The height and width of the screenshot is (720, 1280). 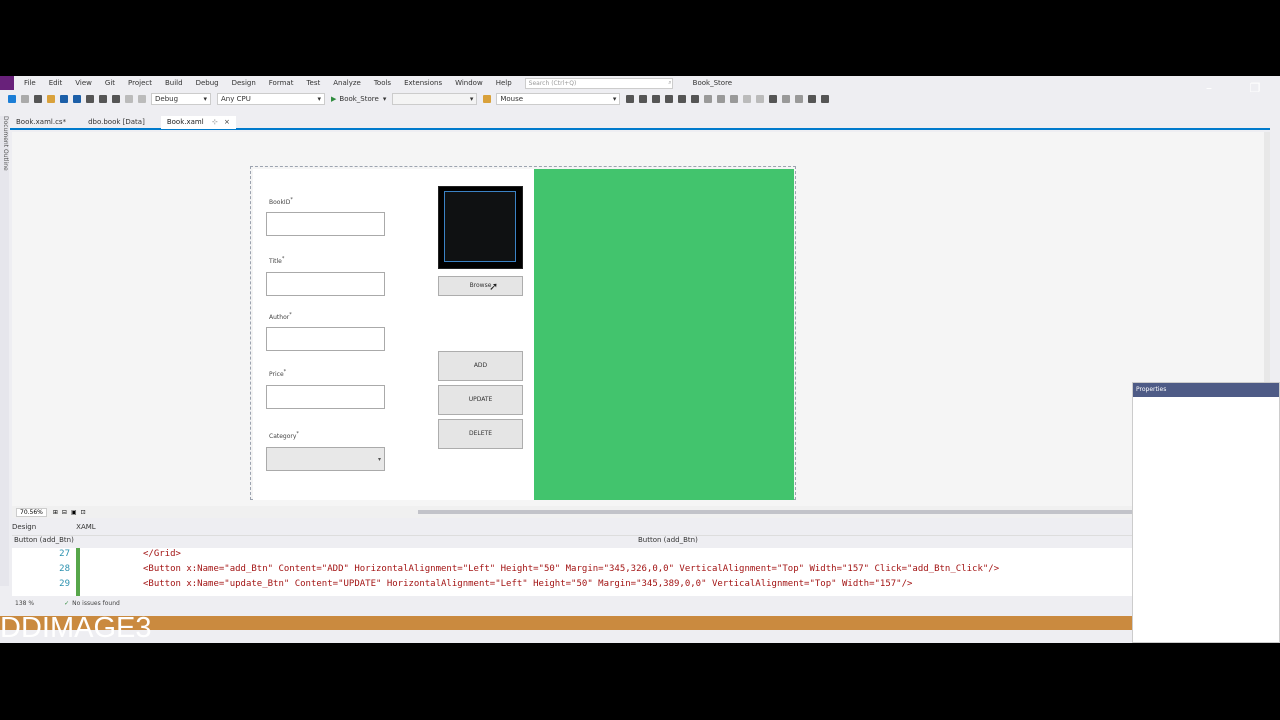 I want to click on copy-icon, so click(x=103, y=99).